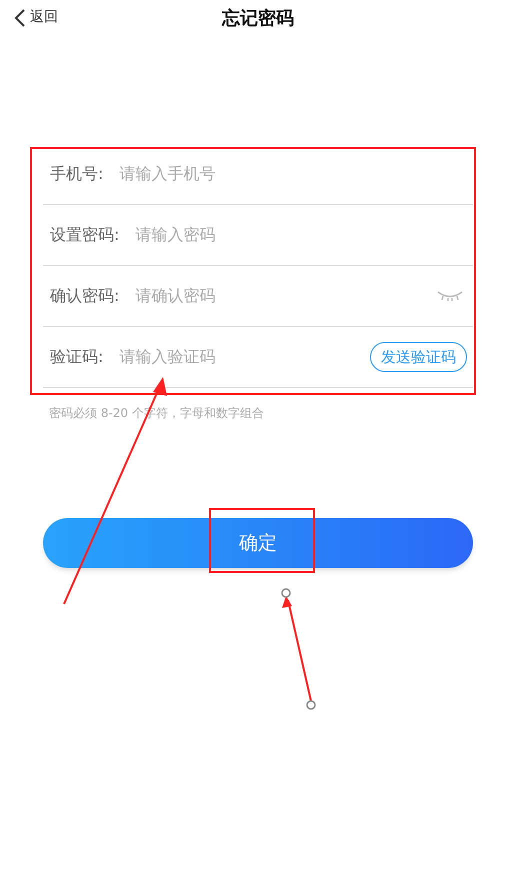 This screenshot has height=891, width=516. Describe the element at coordinates (418, 357) in the screenshot. I see `send-code-button: 发送验证码` at that location.